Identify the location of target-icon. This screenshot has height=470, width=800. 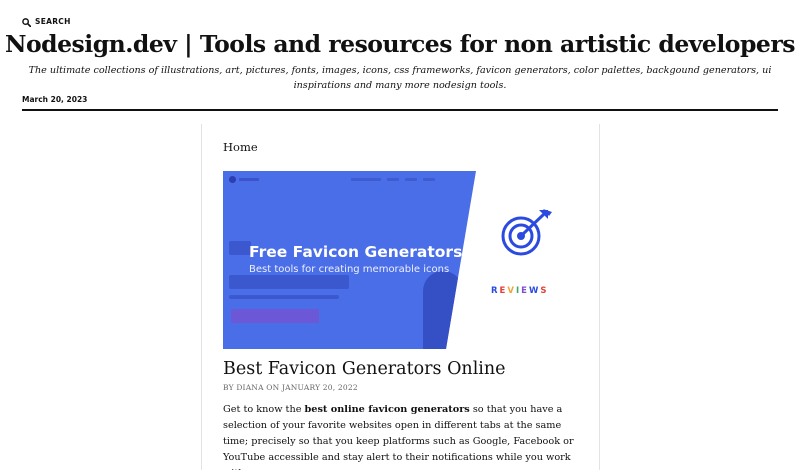
(526, 232).